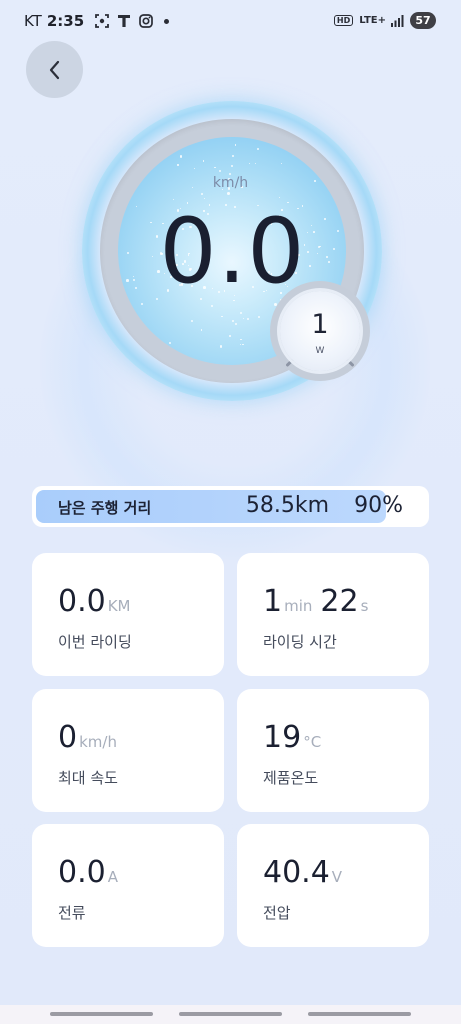  Describe the element at coordinates (230, 183) in the screenshot. I see `speed-unit: km/h` at that location.